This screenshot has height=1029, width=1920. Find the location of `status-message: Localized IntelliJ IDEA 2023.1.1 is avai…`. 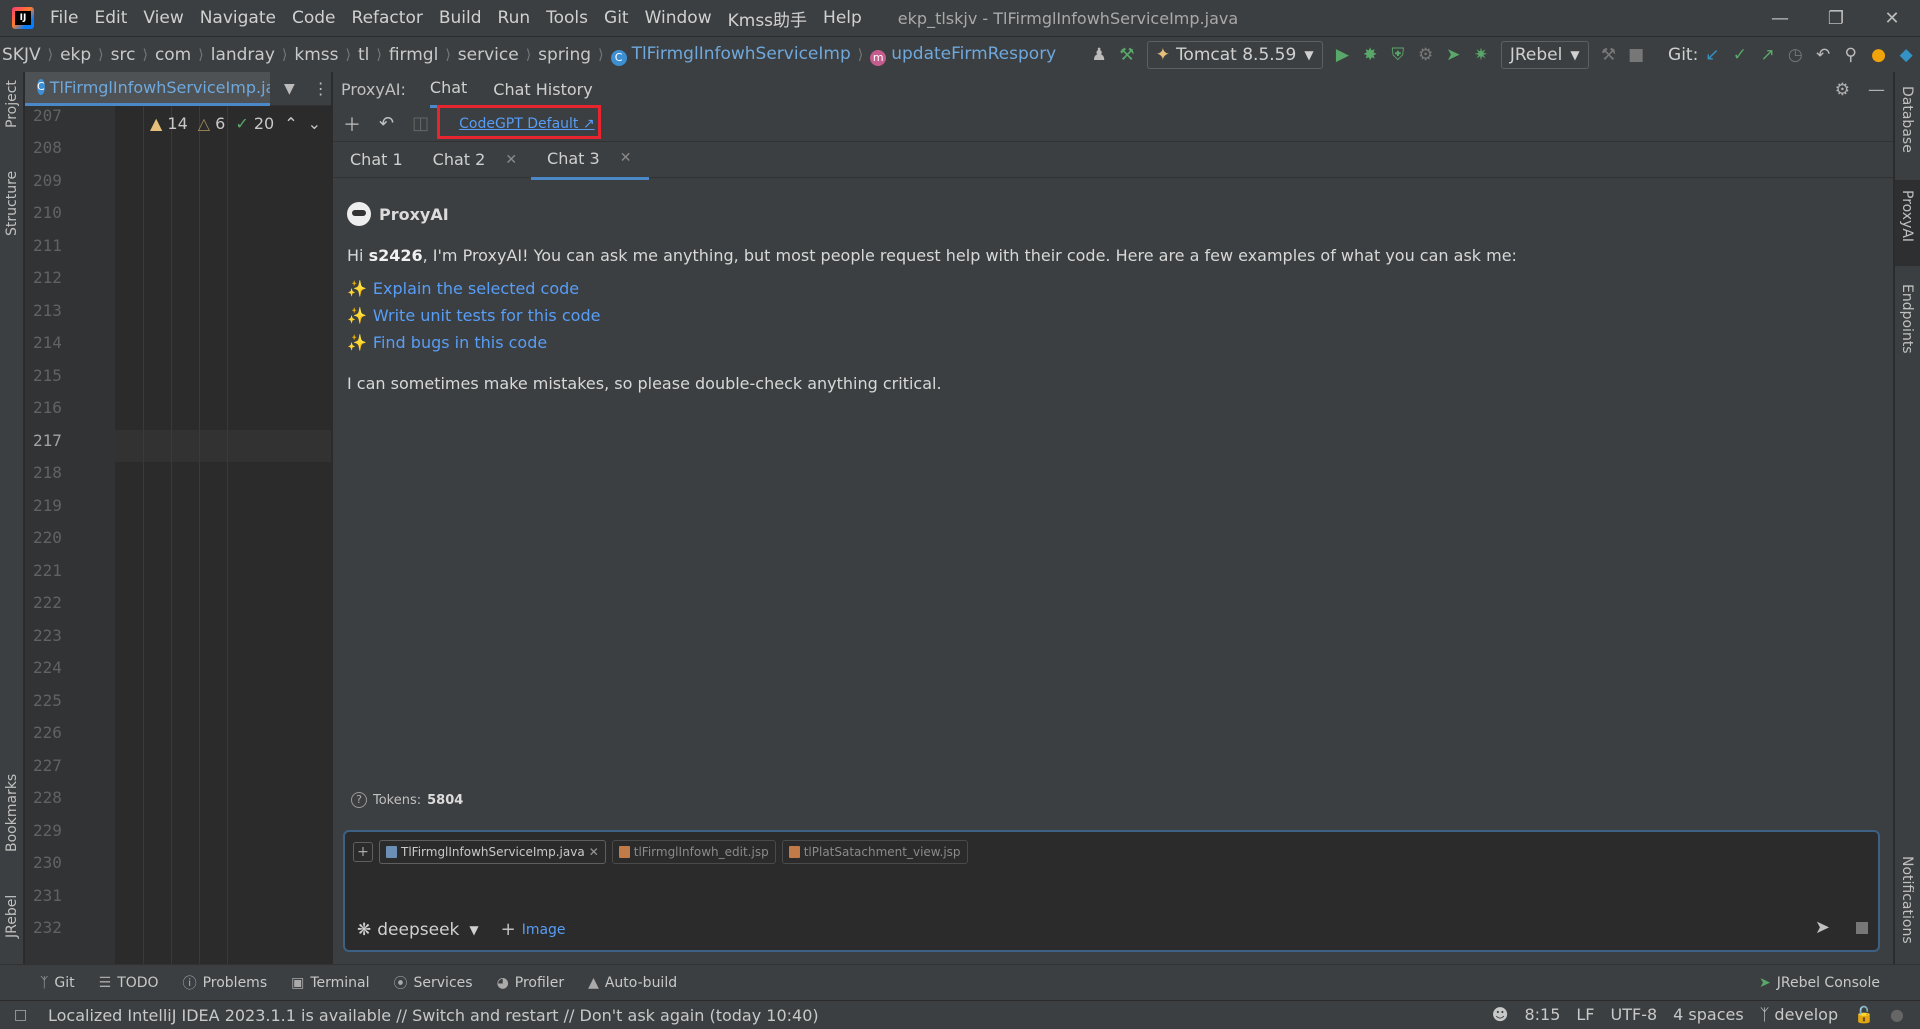

status-message: Localized IntelliJ IDEA 2023.1.1 is avai… is located at coordinates (433, 1015).